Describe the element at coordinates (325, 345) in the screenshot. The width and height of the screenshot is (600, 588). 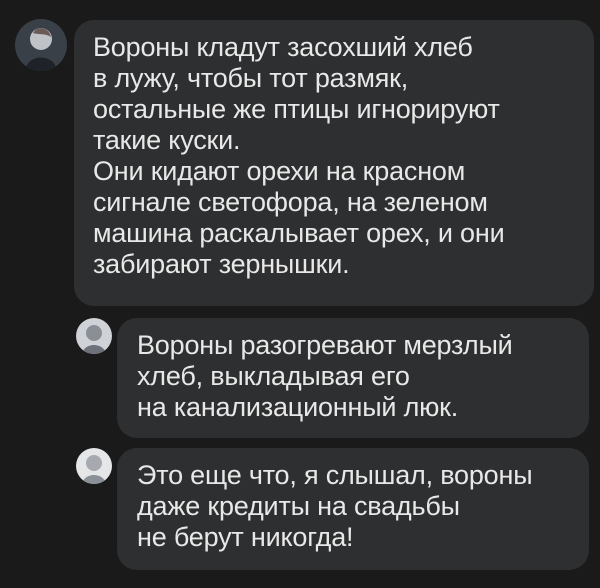
I see `message-line: Вороны разогревают мерзлый` at that location.